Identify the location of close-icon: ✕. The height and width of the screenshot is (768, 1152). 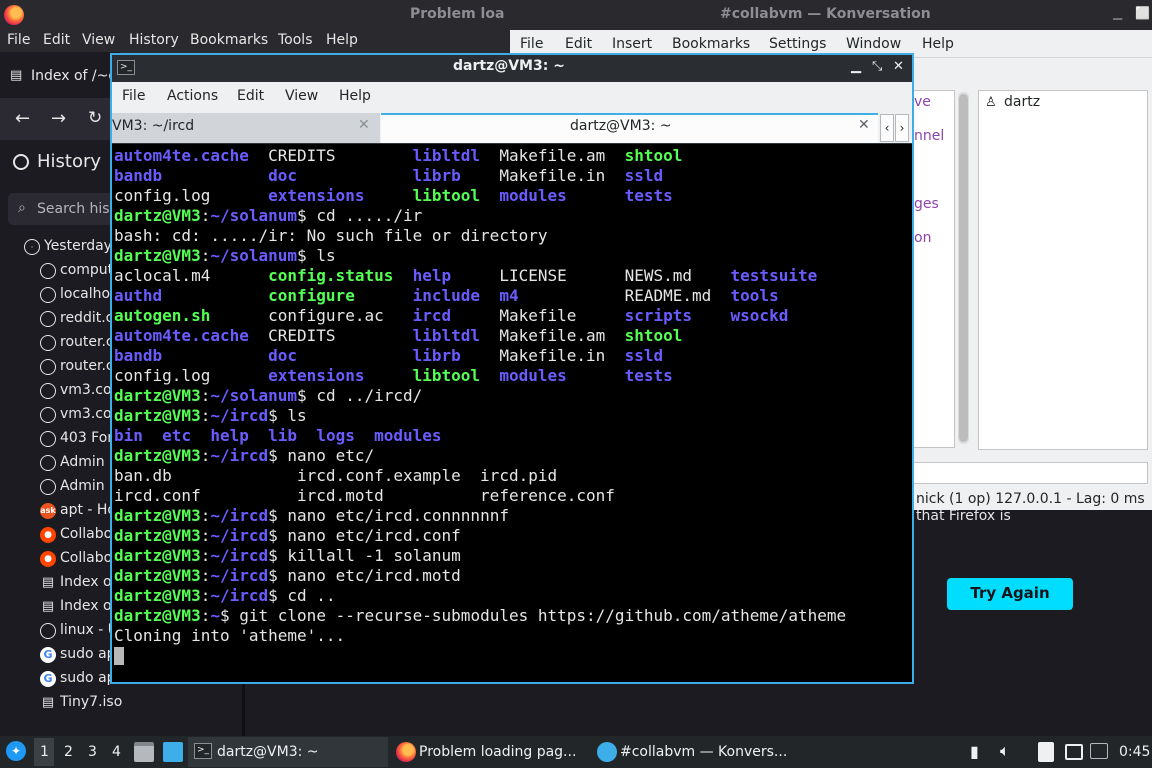
(898, 66).